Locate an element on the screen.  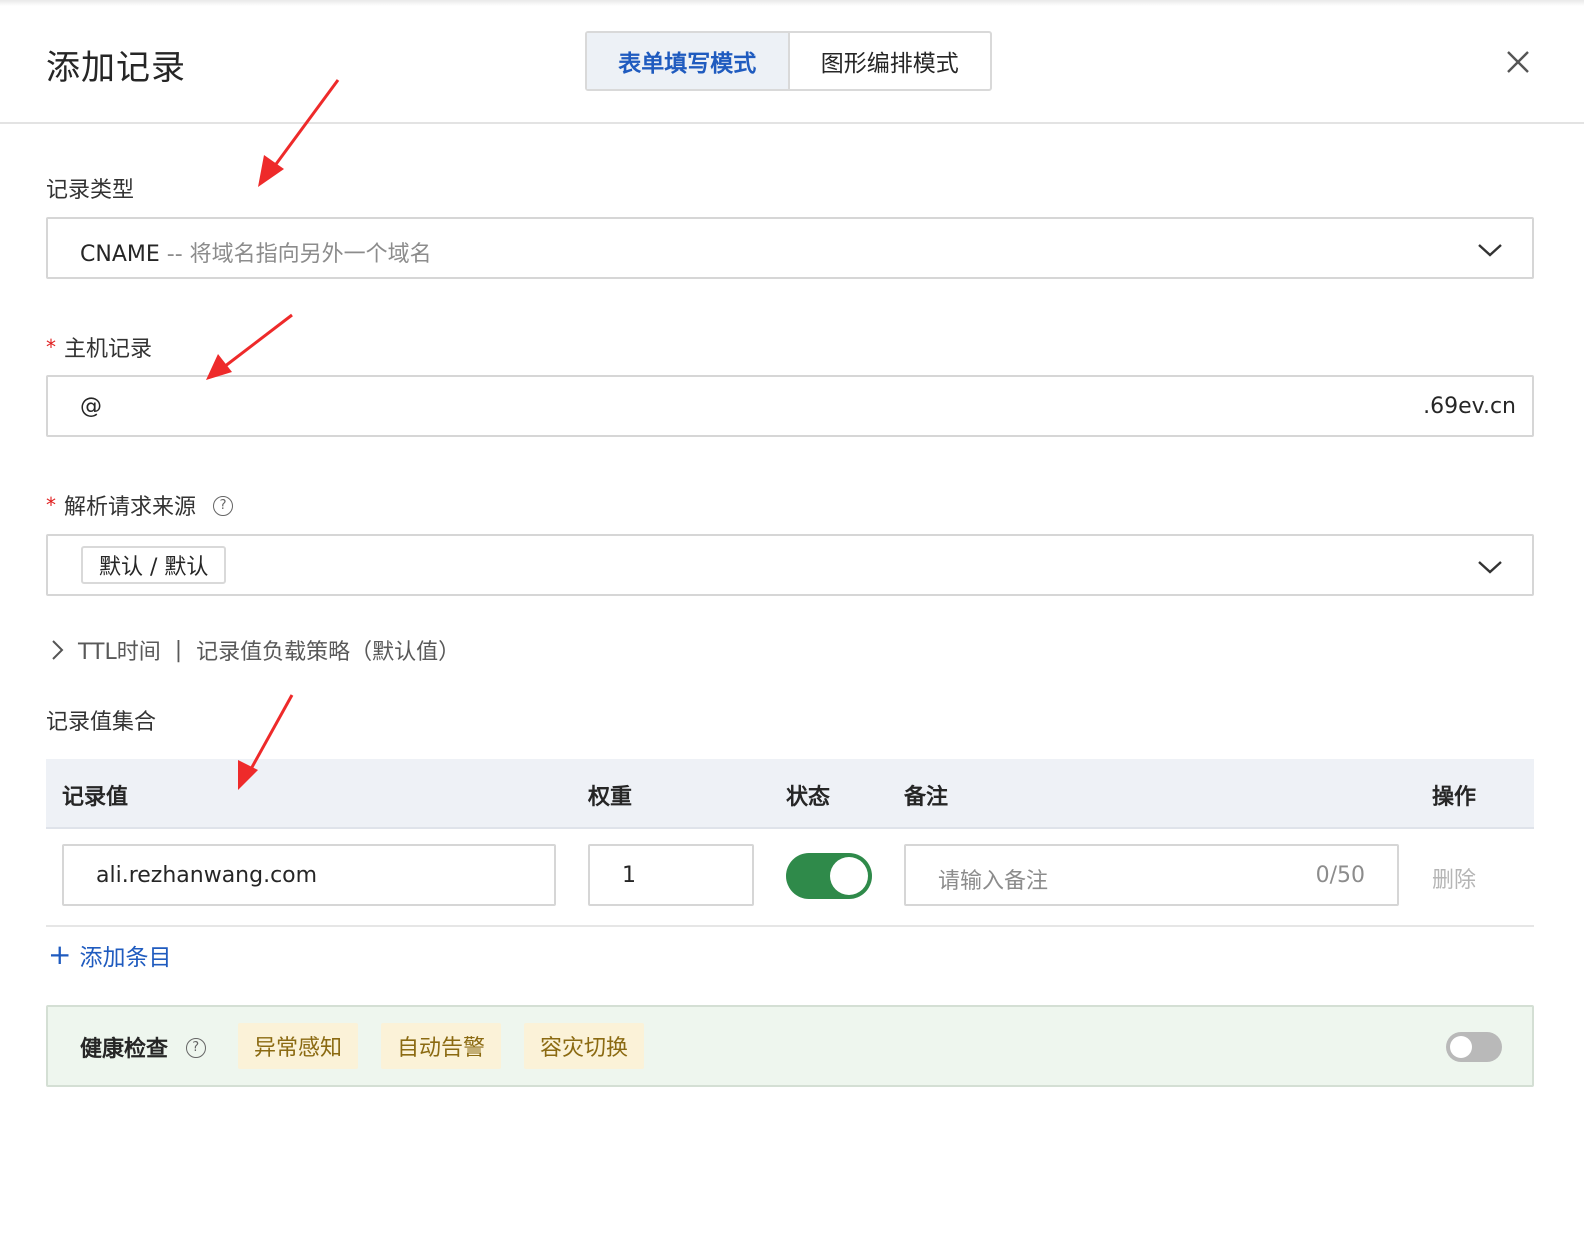
weight-value: 1 is located at coordinates (629, 875).